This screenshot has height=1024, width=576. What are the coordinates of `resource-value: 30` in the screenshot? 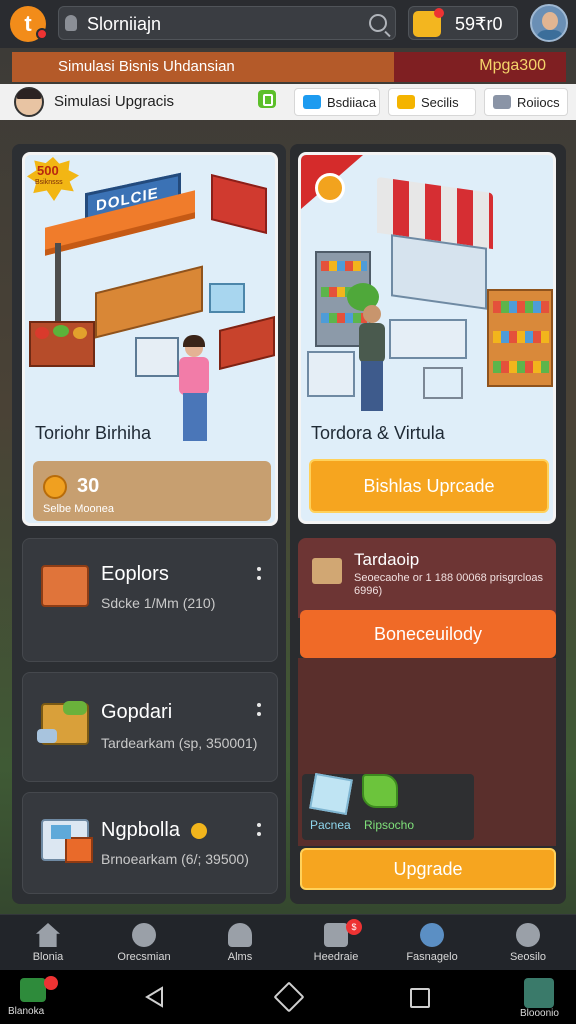 It's located at (88, 486).